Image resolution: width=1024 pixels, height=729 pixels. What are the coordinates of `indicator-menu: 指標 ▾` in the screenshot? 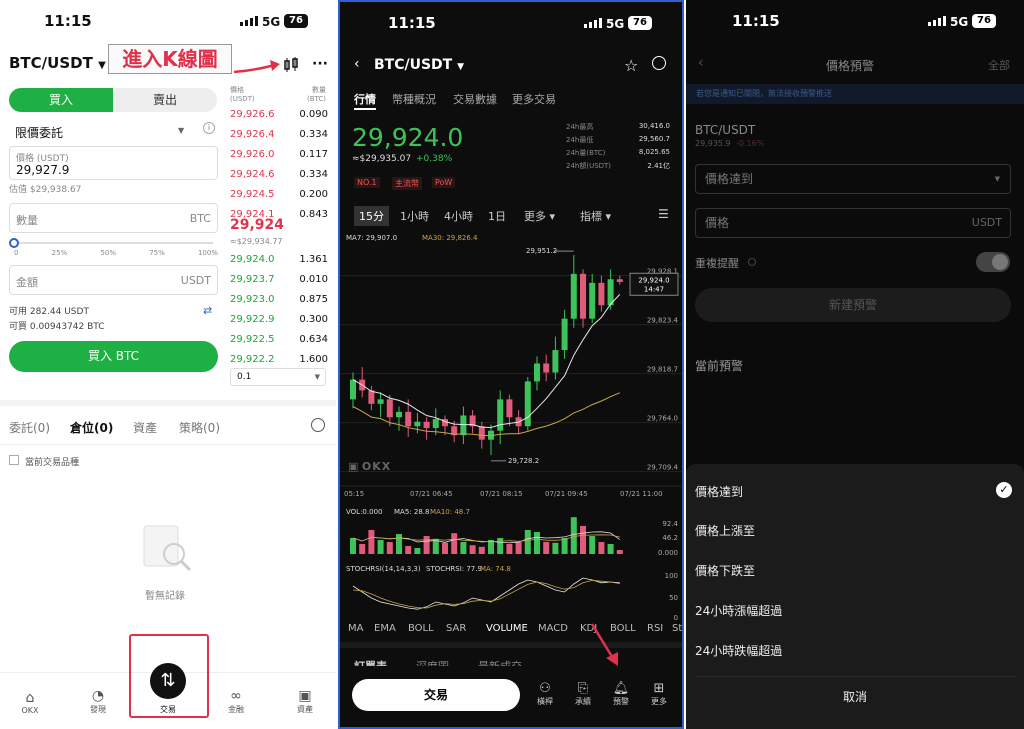 It's located at (595, 216).